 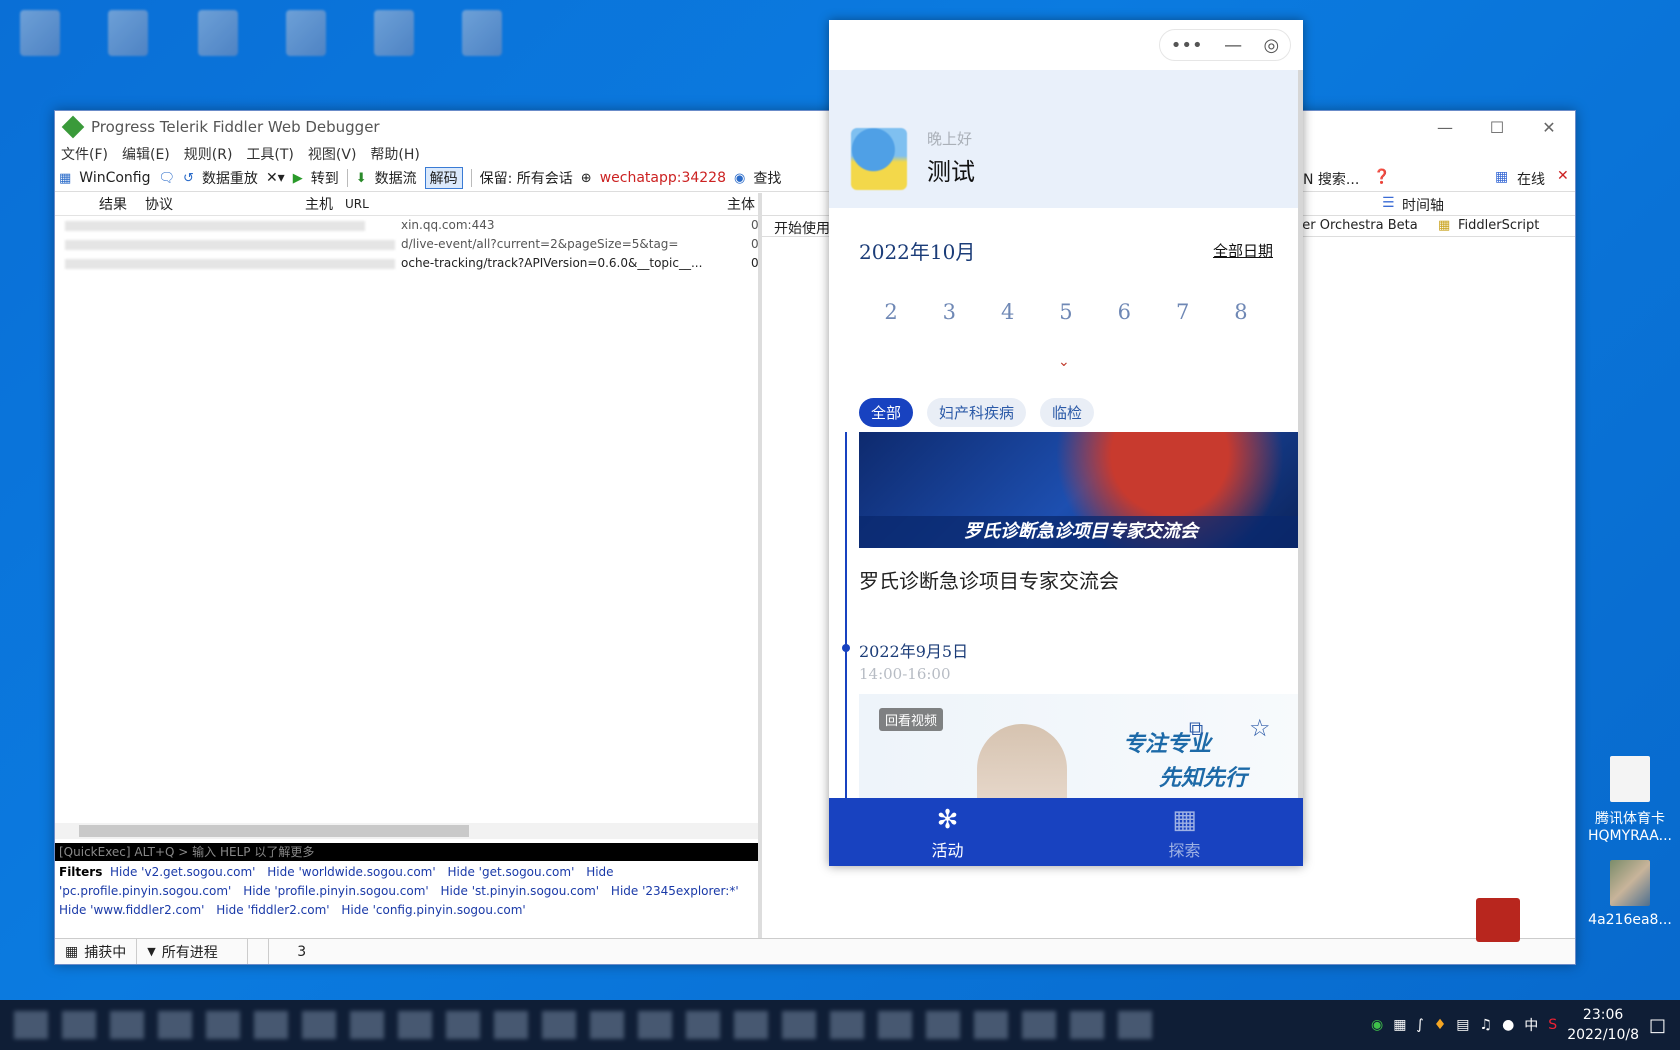 I want to click on filter-item: Hide 'fiddler2.com', so click(x=272, y=910).